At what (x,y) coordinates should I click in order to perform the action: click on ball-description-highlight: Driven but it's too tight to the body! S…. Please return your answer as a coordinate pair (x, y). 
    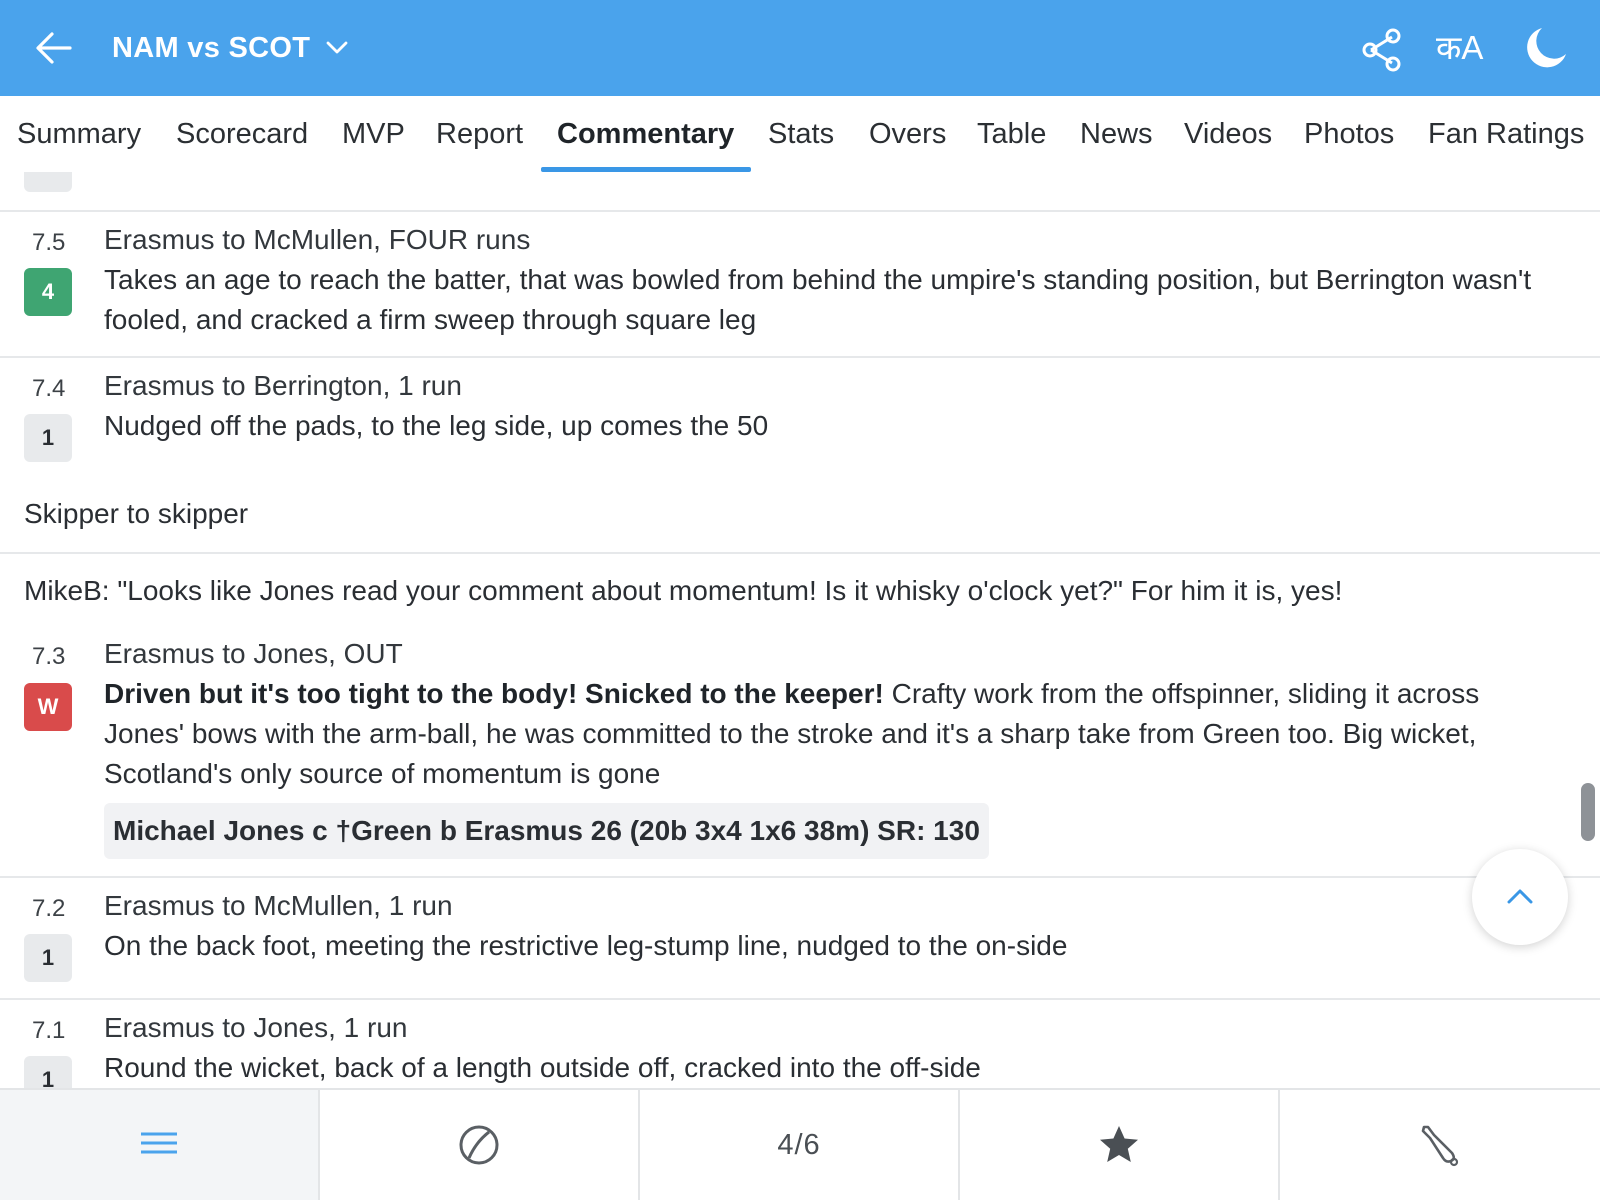
    Looking at the image, I should click on (494, 693).